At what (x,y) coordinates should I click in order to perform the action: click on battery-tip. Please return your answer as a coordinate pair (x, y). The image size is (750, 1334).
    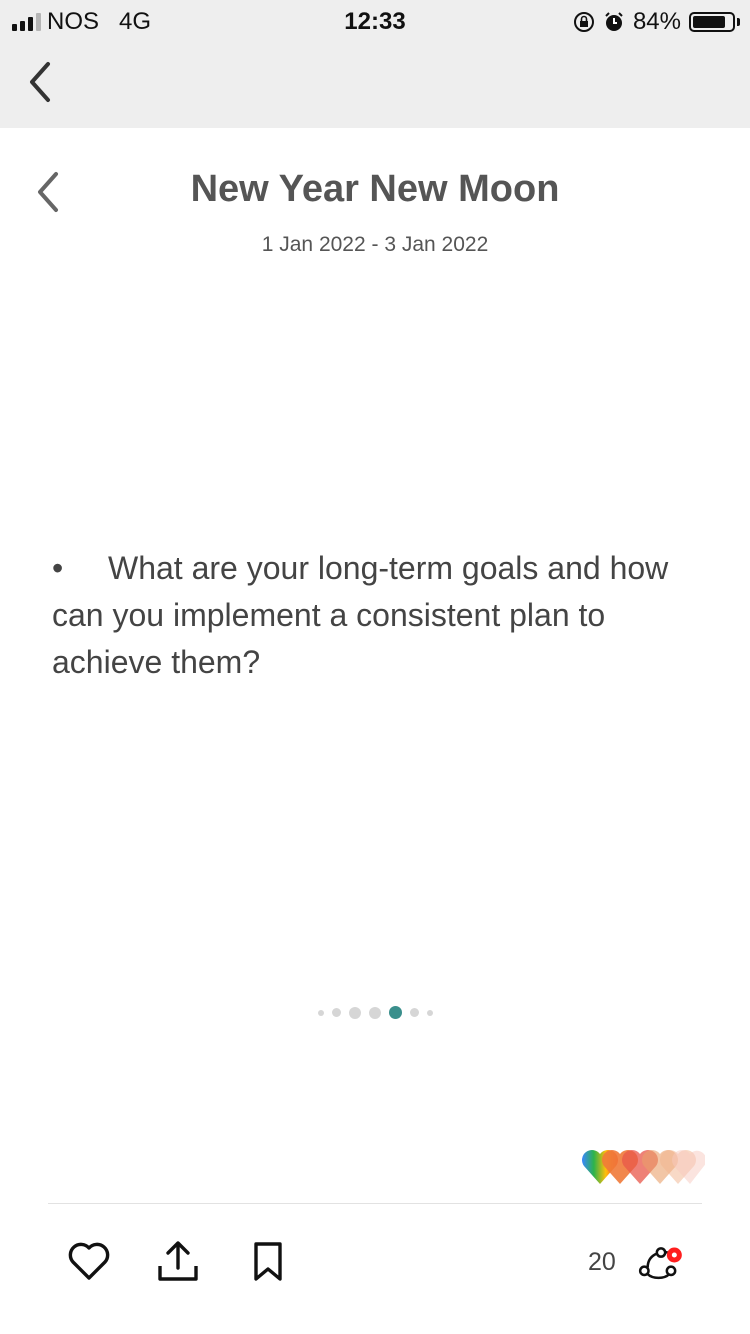
    Looking at the image, I should click on (738, 22).